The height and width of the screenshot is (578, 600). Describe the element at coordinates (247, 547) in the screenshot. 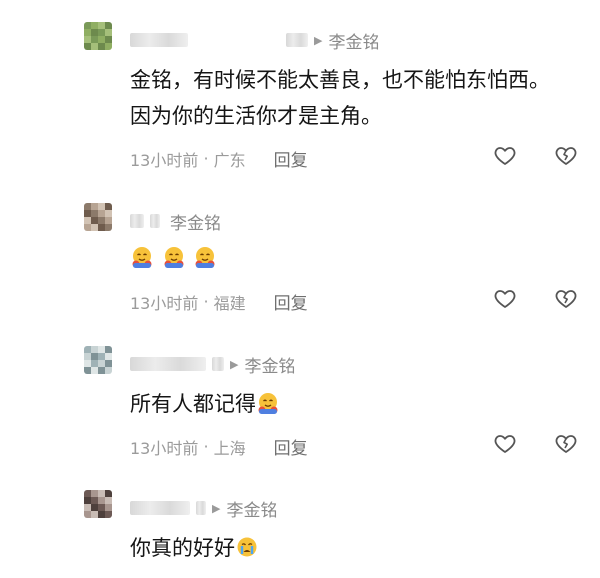

I see `crying-face-emoji` at that location.